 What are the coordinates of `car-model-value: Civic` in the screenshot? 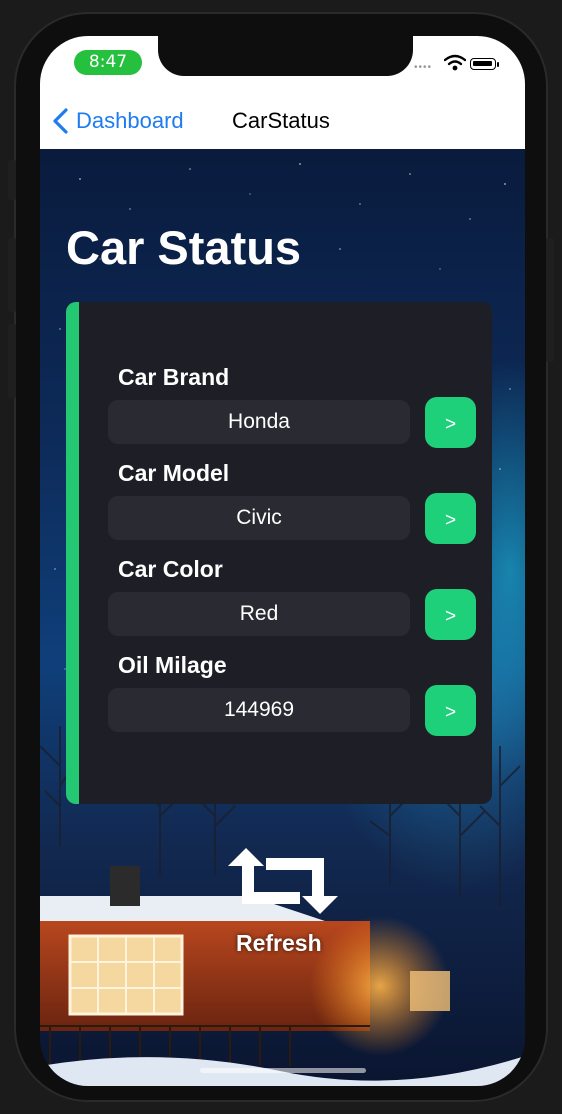 It's located at (259, 518).